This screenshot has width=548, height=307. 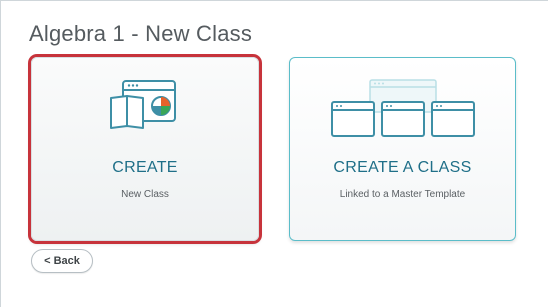 I want to click on back-button: < Back, so click(x=62, y=261).